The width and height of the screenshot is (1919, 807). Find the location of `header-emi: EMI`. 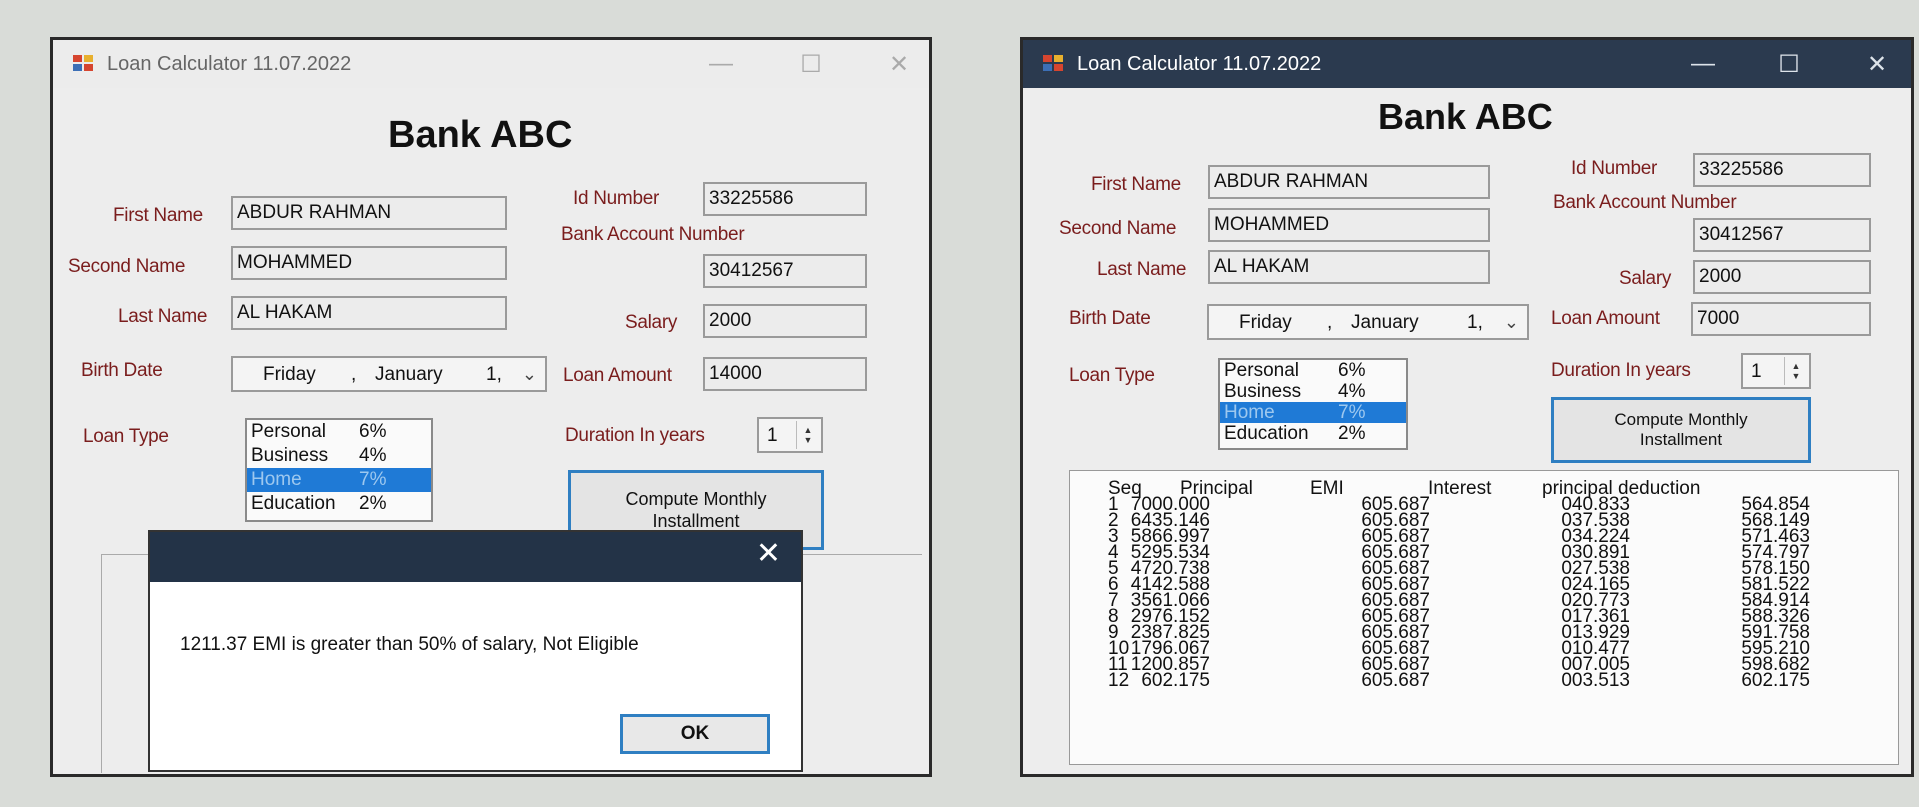

header-emi: EMI is located at coordinates (1327, 488).